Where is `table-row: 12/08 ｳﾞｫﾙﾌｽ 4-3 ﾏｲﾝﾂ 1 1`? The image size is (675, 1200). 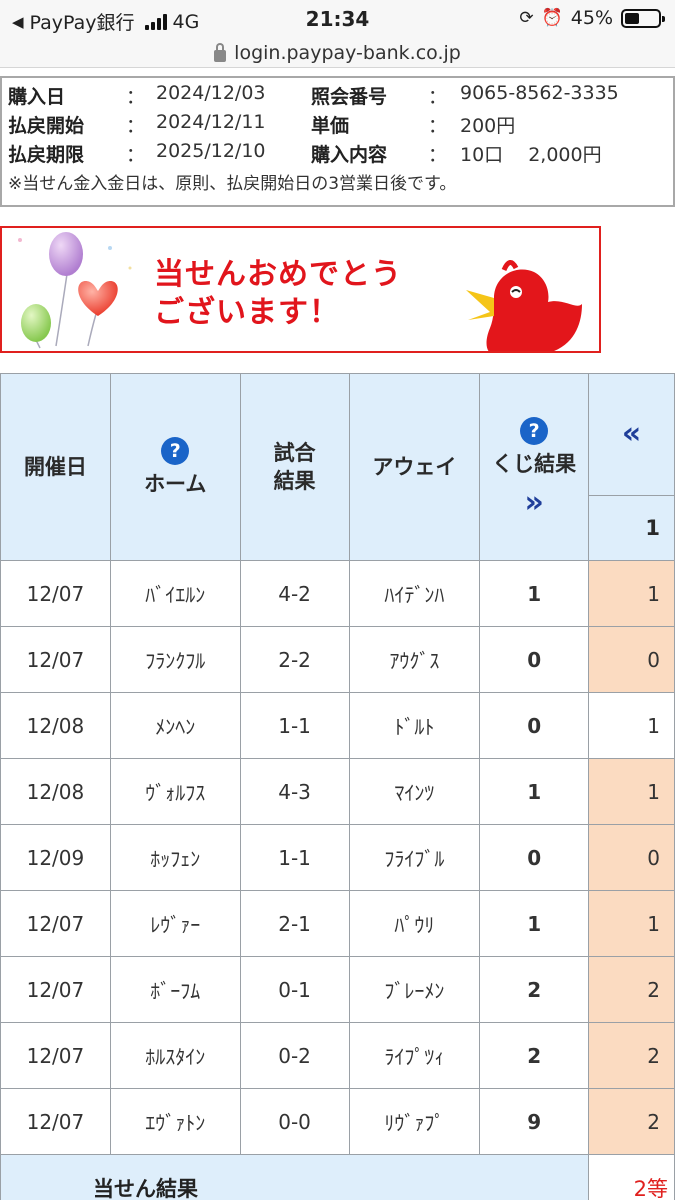 table-row: 12/08 ｳﾞｫﾙﾌｽ 4-3 ﾏｲﾝﾂ 1 1 is located at coordinates (337, 791).